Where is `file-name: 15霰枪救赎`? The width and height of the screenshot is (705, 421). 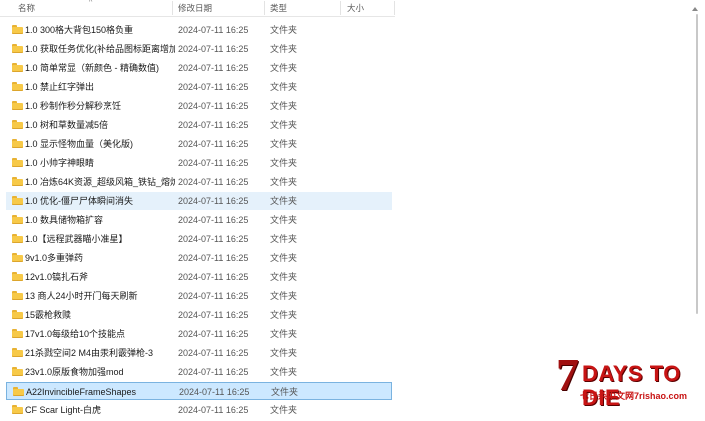
file-name: 15霰枪救赎 is located at coordinates (48, 315).